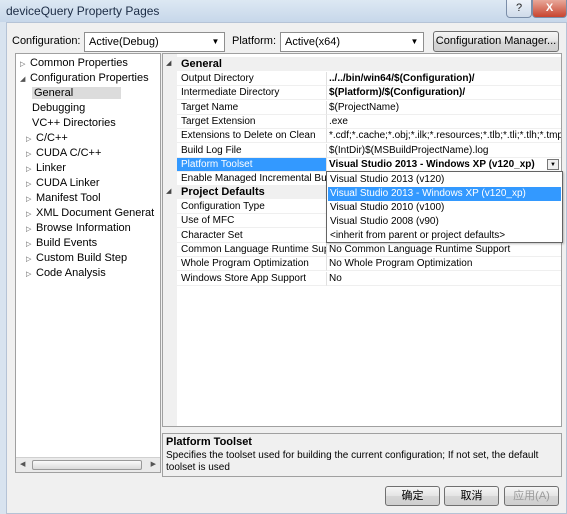 This screenshot has height=514, width=567. I want to click on property-name: Whole Program Optimization, so click(252, 264).